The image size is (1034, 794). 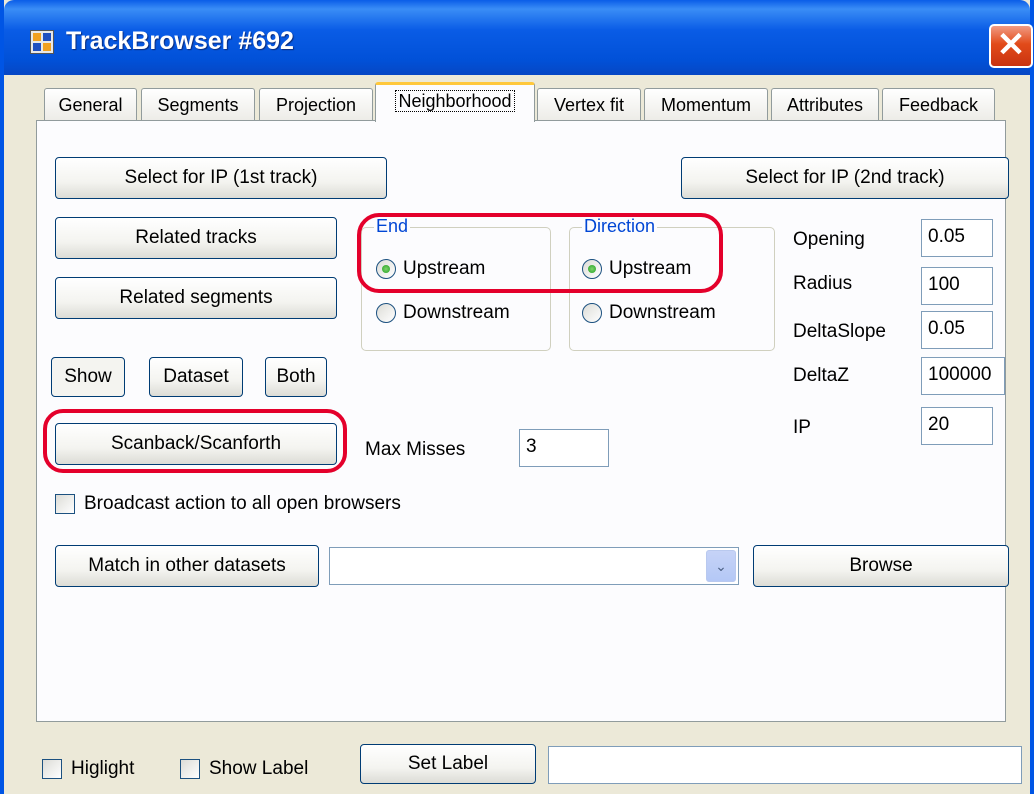 What do you see at coordinates (534, 566) in the screenshot?
I see `dataset-combo: ⌄` at bounding box center [534, 566].